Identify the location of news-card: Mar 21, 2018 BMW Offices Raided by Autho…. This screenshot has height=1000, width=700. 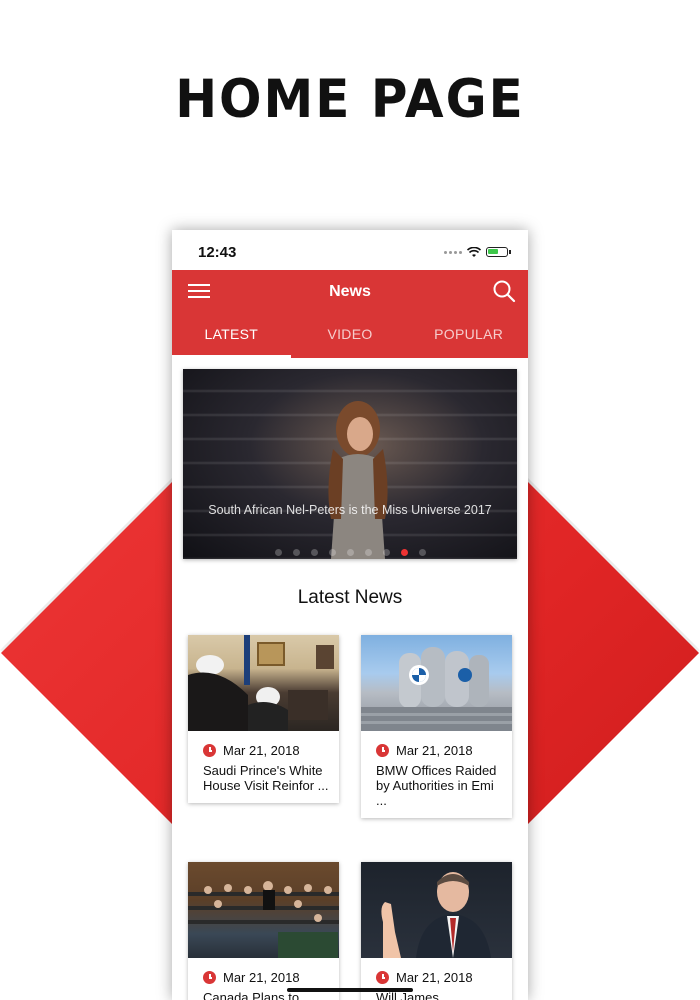
(436, 726).